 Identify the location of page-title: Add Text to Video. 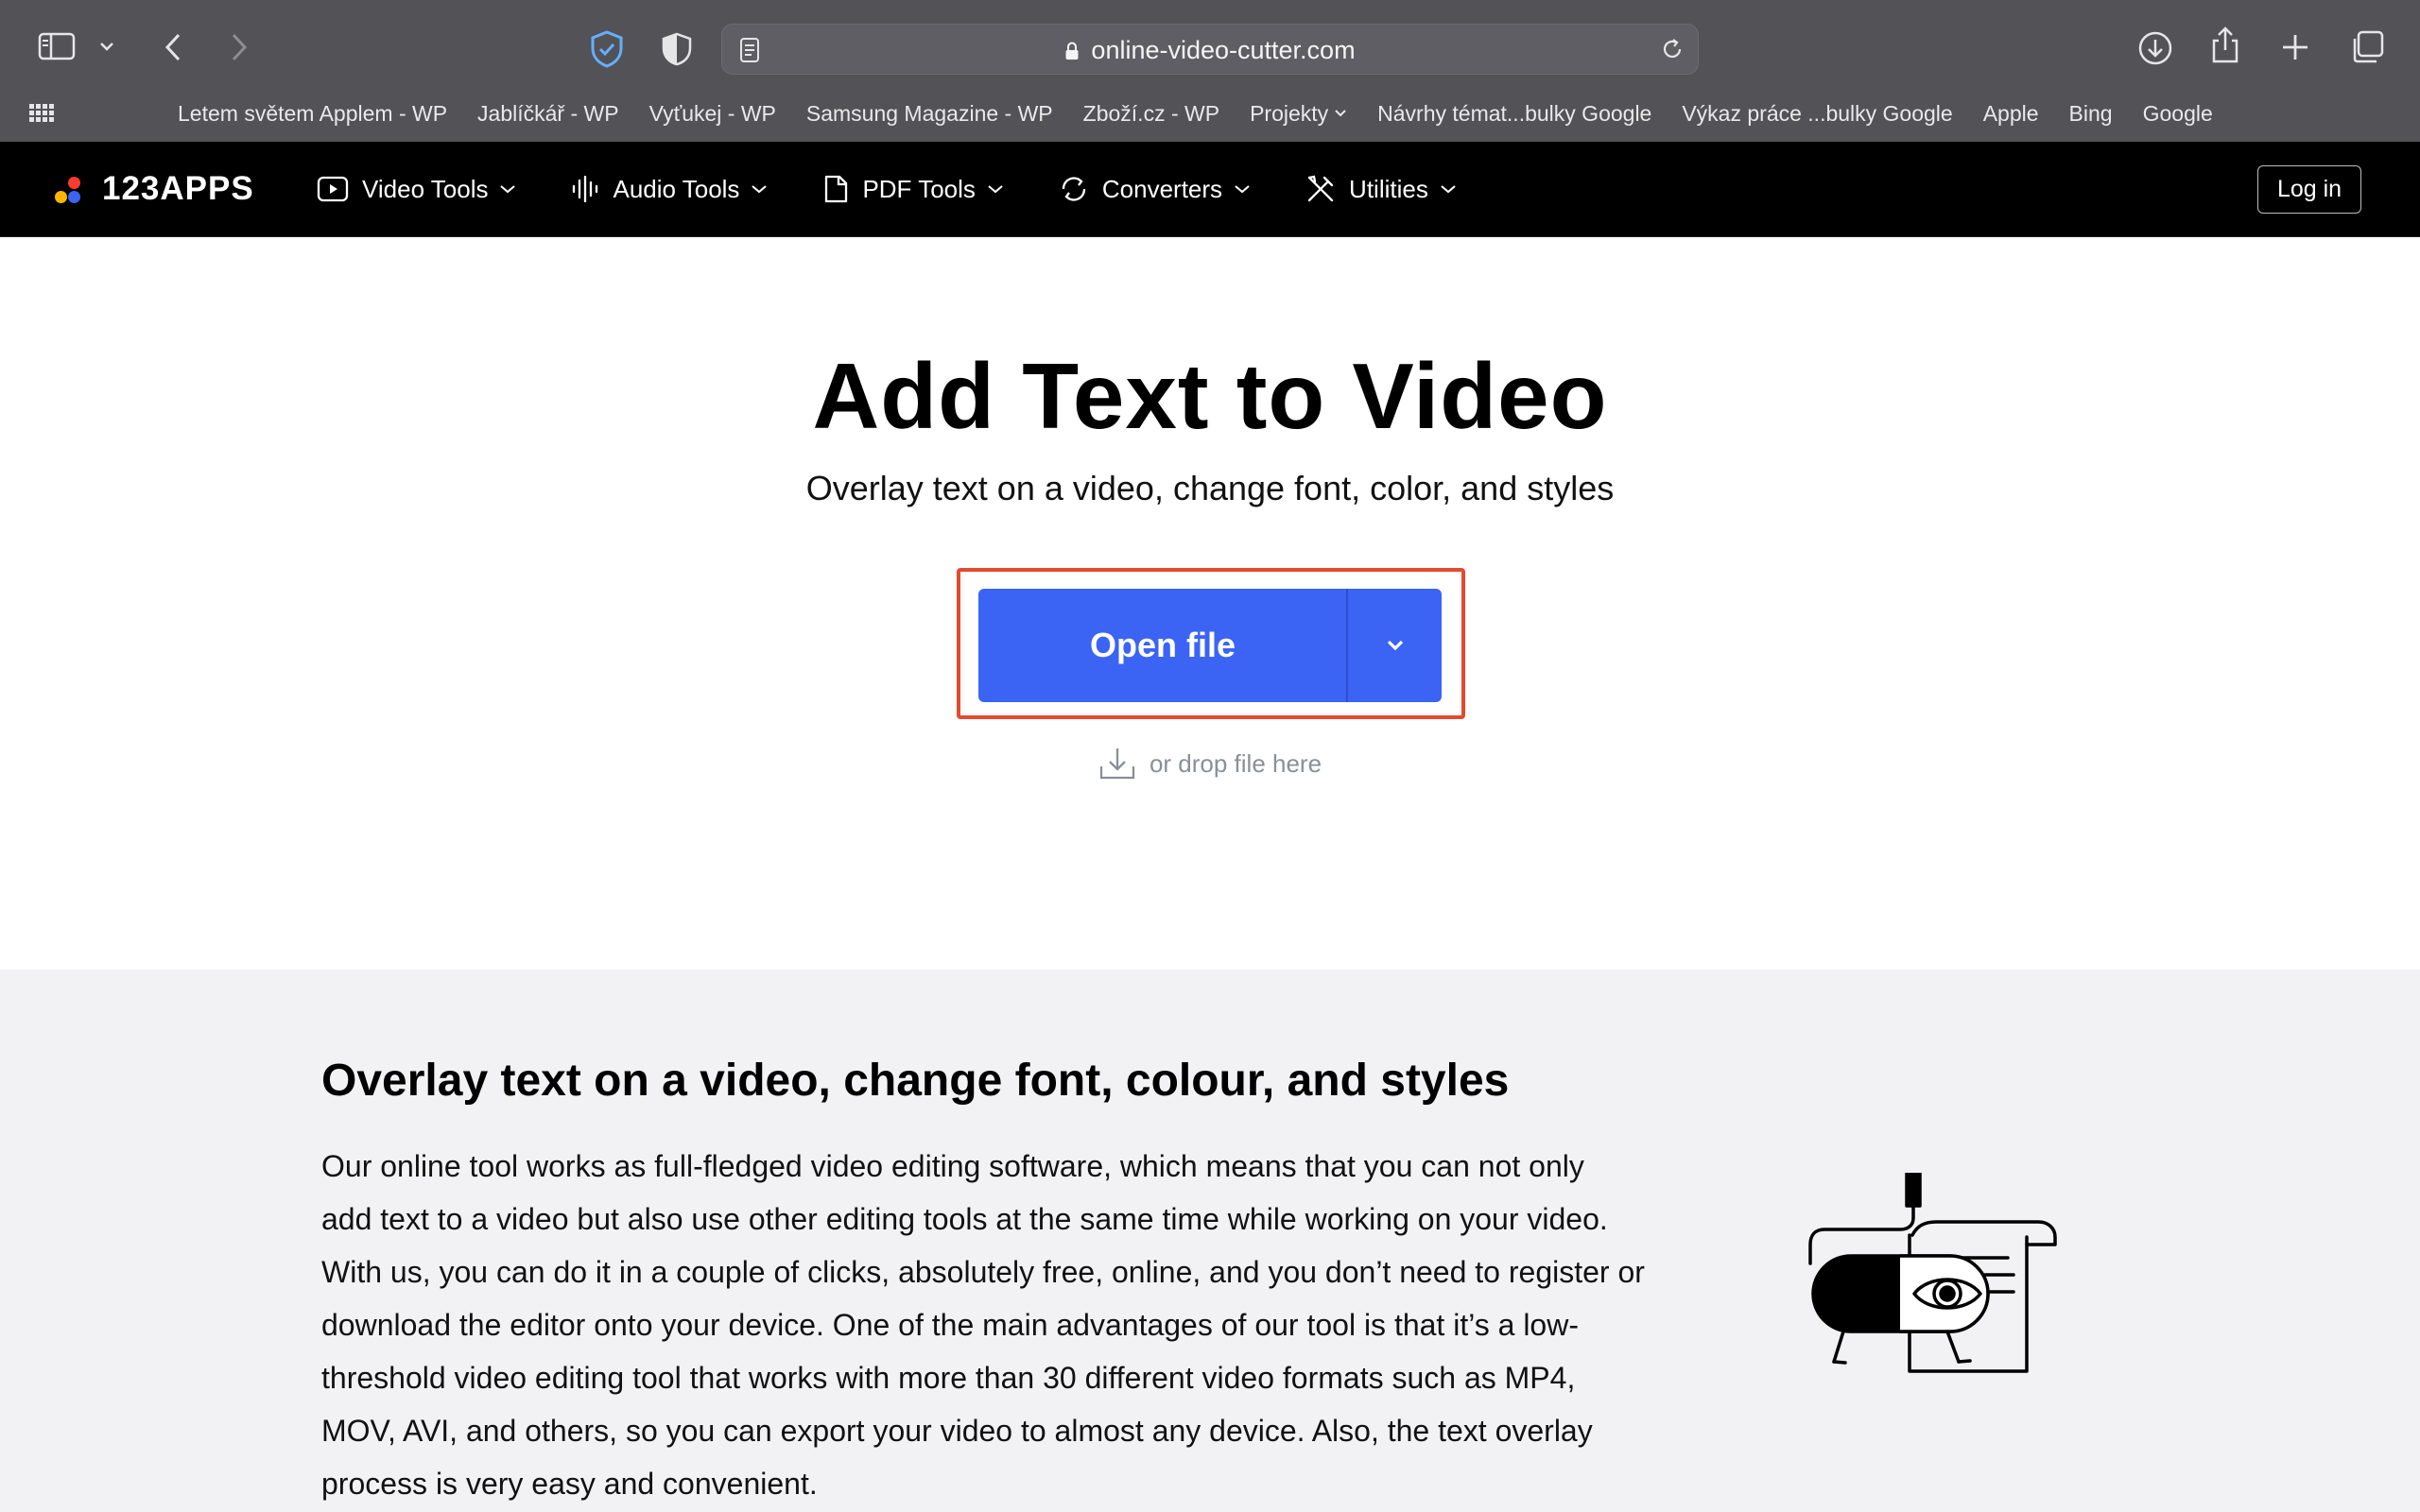
(1210, 396).